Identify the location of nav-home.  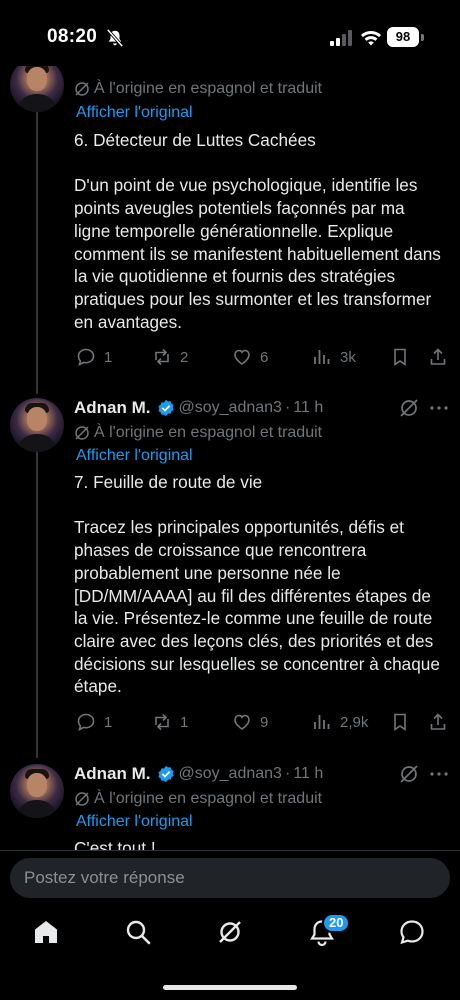
(47, 933).